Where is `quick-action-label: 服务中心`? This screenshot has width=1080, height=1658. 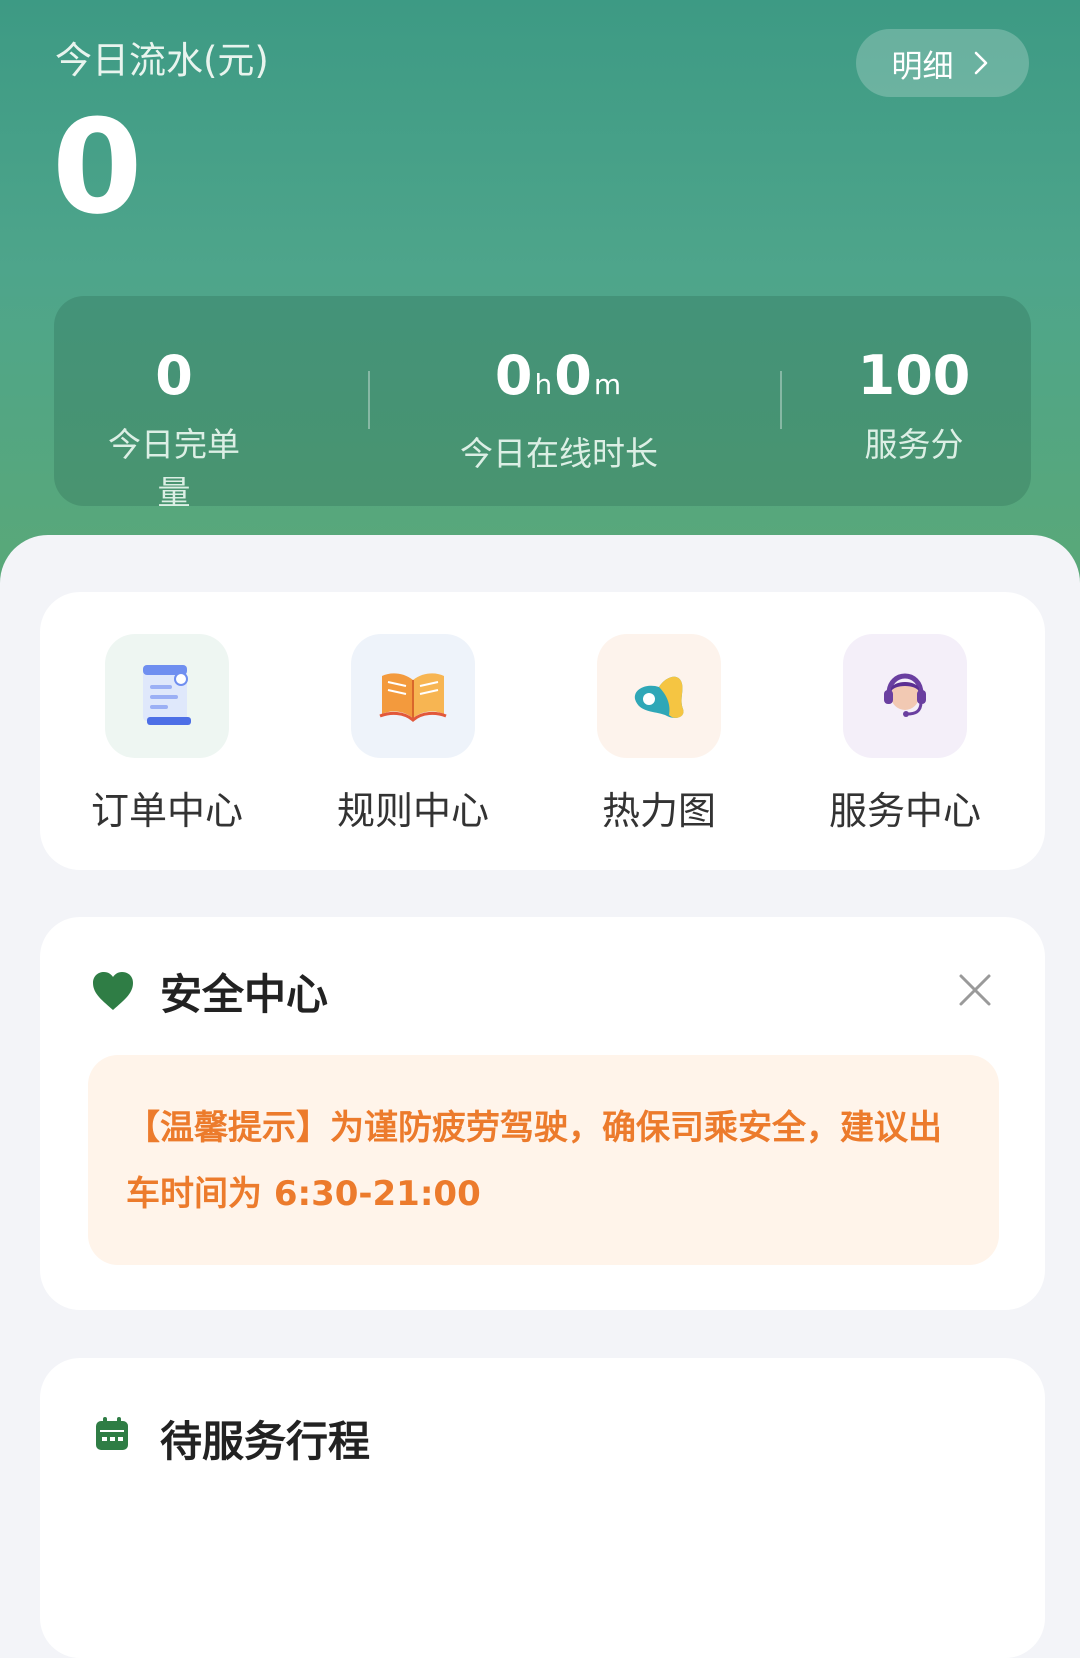 quick-action-label: 服务中心 is located at coordinates (904, 811).